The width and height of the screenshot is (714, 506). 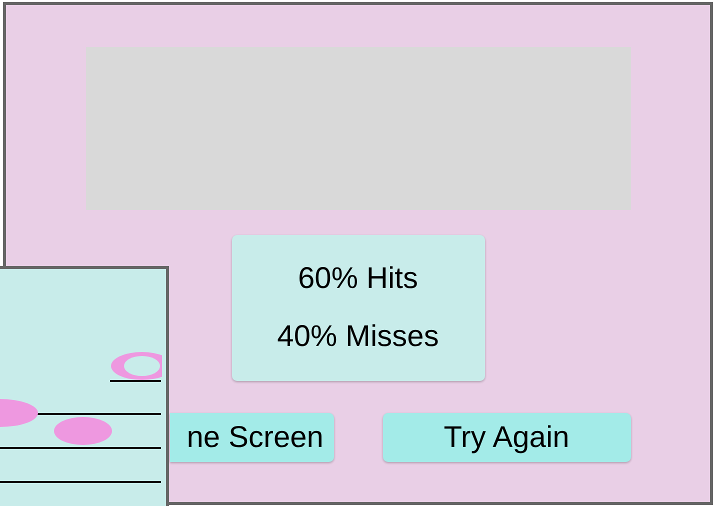 I want to click on action-button: Try Again, so click(x=506, y=437).